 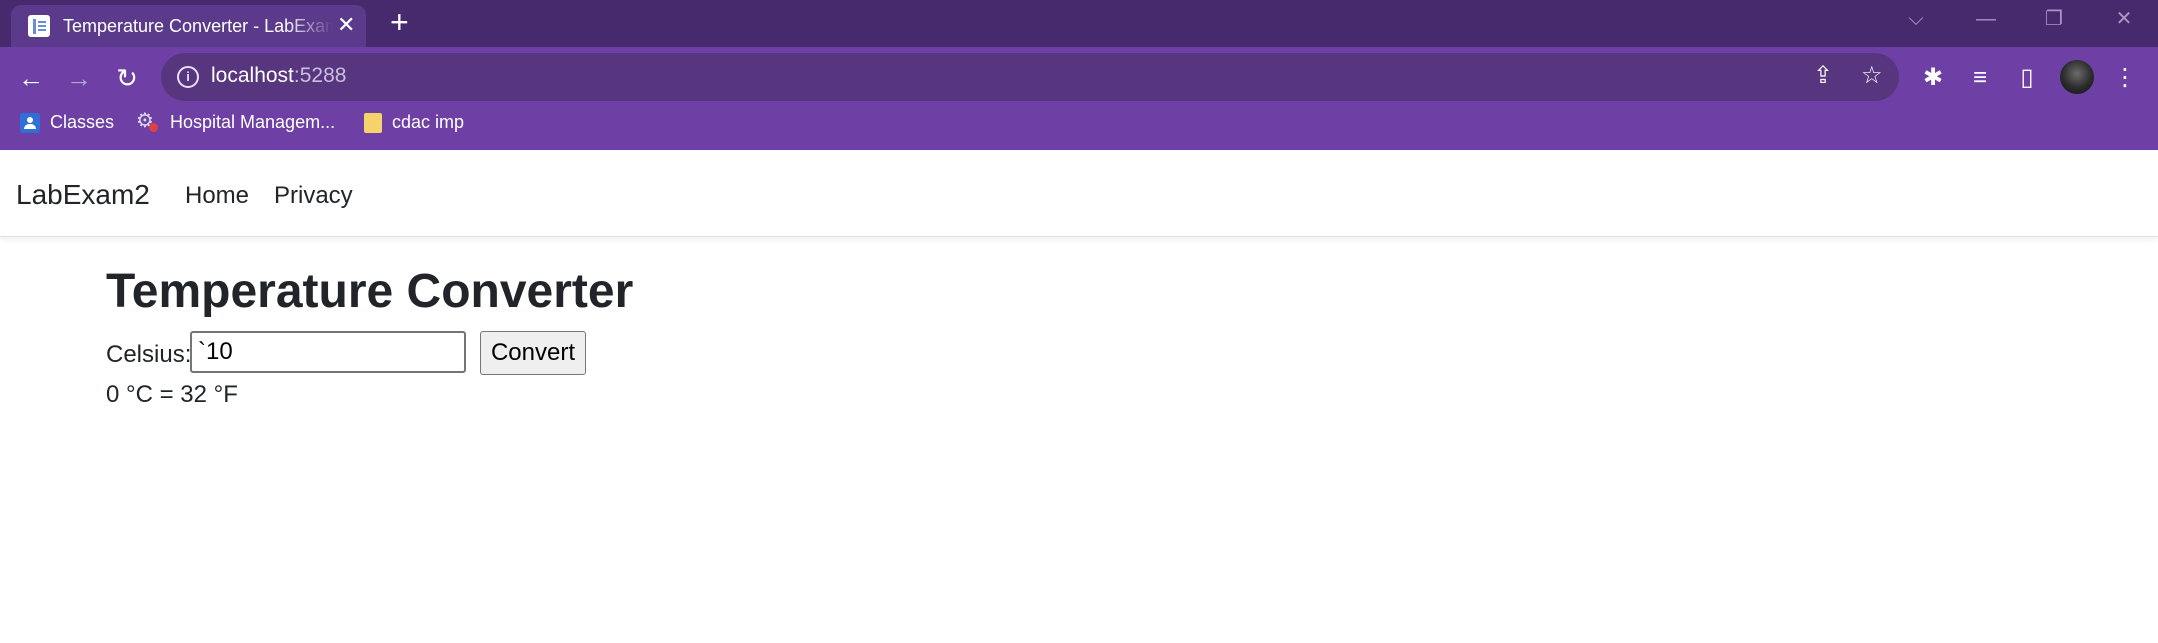 I want to click on user-icon, so click(x=30, y=123).